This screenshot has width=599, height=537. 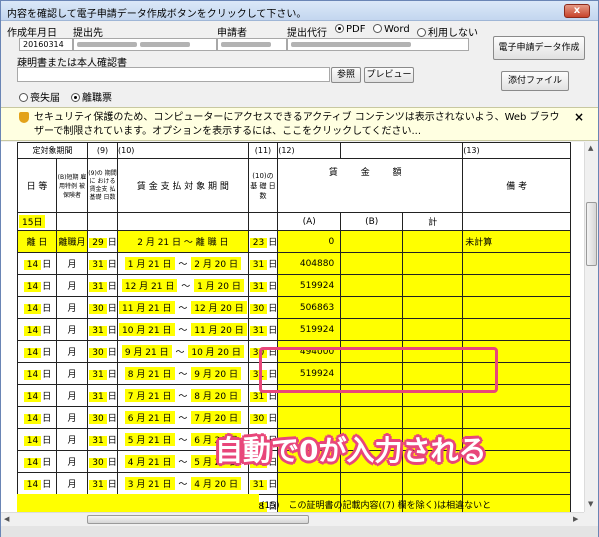 I want to click on row-period-to: 7 月 20 日, so click(x=216, y=417).